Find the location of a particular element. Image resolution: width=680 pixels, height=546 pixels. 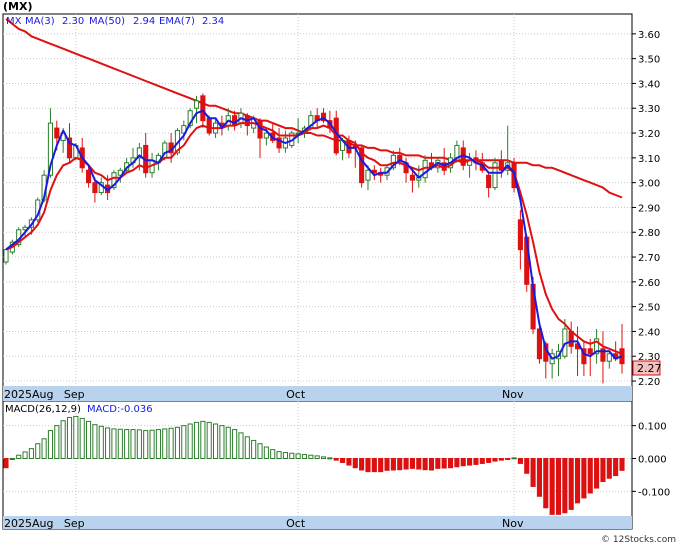

legend-symbol: MX is located at coordinates (14, 21).